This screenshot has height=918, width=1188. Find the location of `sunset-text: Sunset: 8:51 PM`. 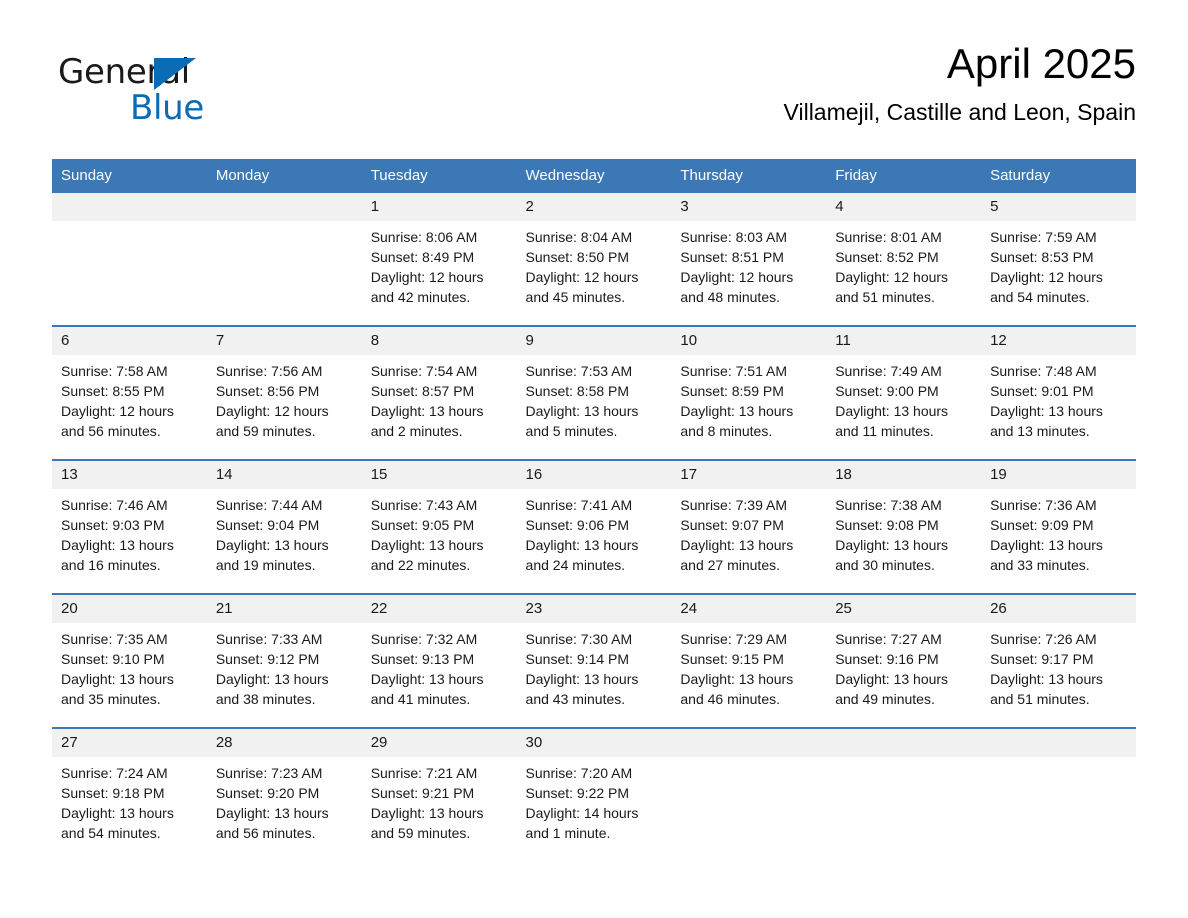

sunset-text: Sunset: 8:51 PM is located at coordinates (732, 257).